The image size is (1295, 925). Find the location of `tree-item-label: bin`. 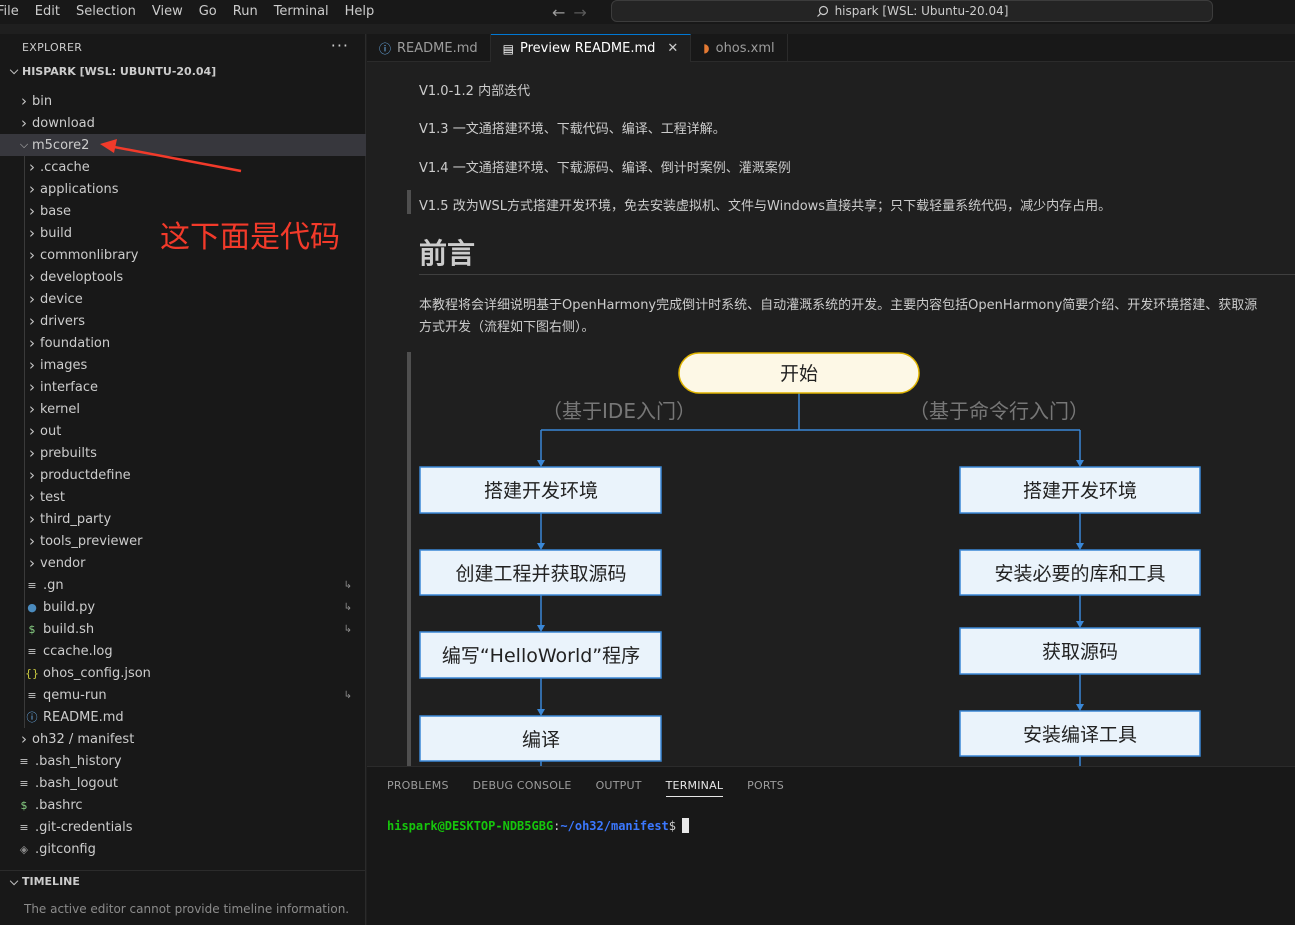

tree-item-label: bin is located at coordinates (42, 101).